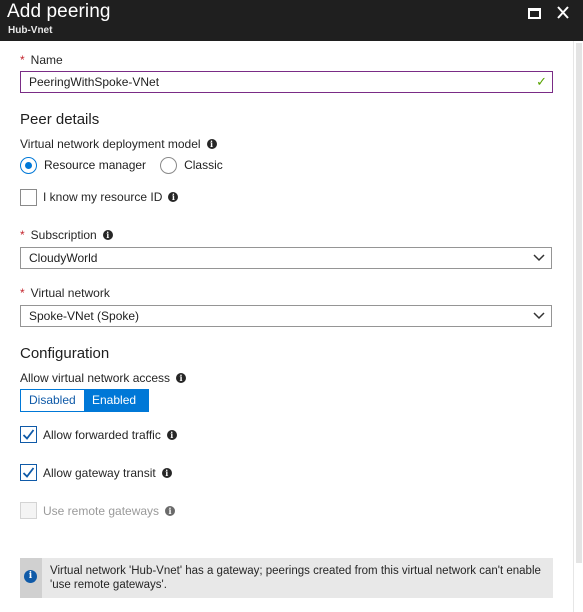  I want to click on virtual-network-select: Spoke-VNet (Spoke), so click(286, 316).